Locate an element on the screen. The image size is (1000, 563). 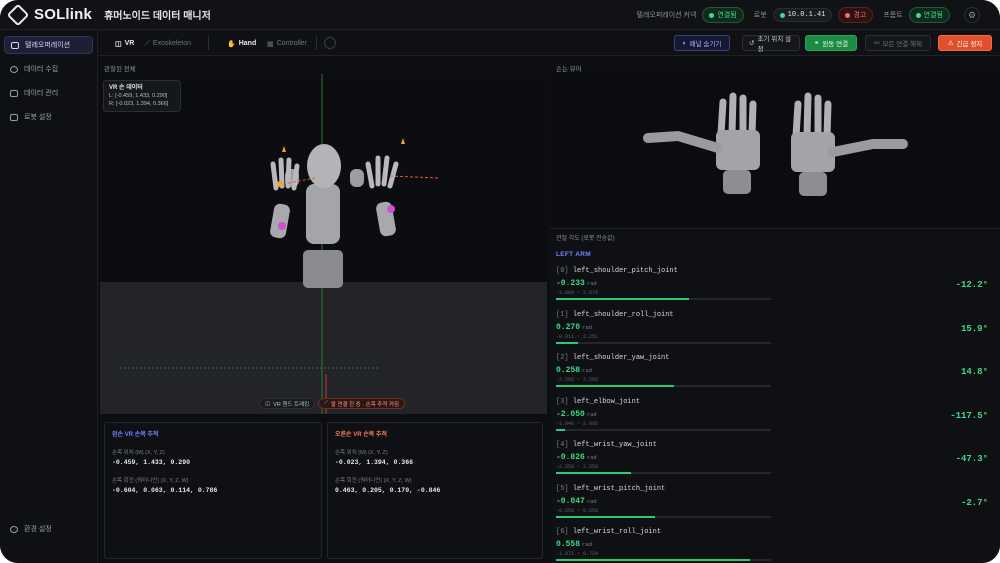
arm-control-chip: ⟋ 팔 연결 한 중 · 손목 추적 켜짐 is located at coordinates (362, 403).